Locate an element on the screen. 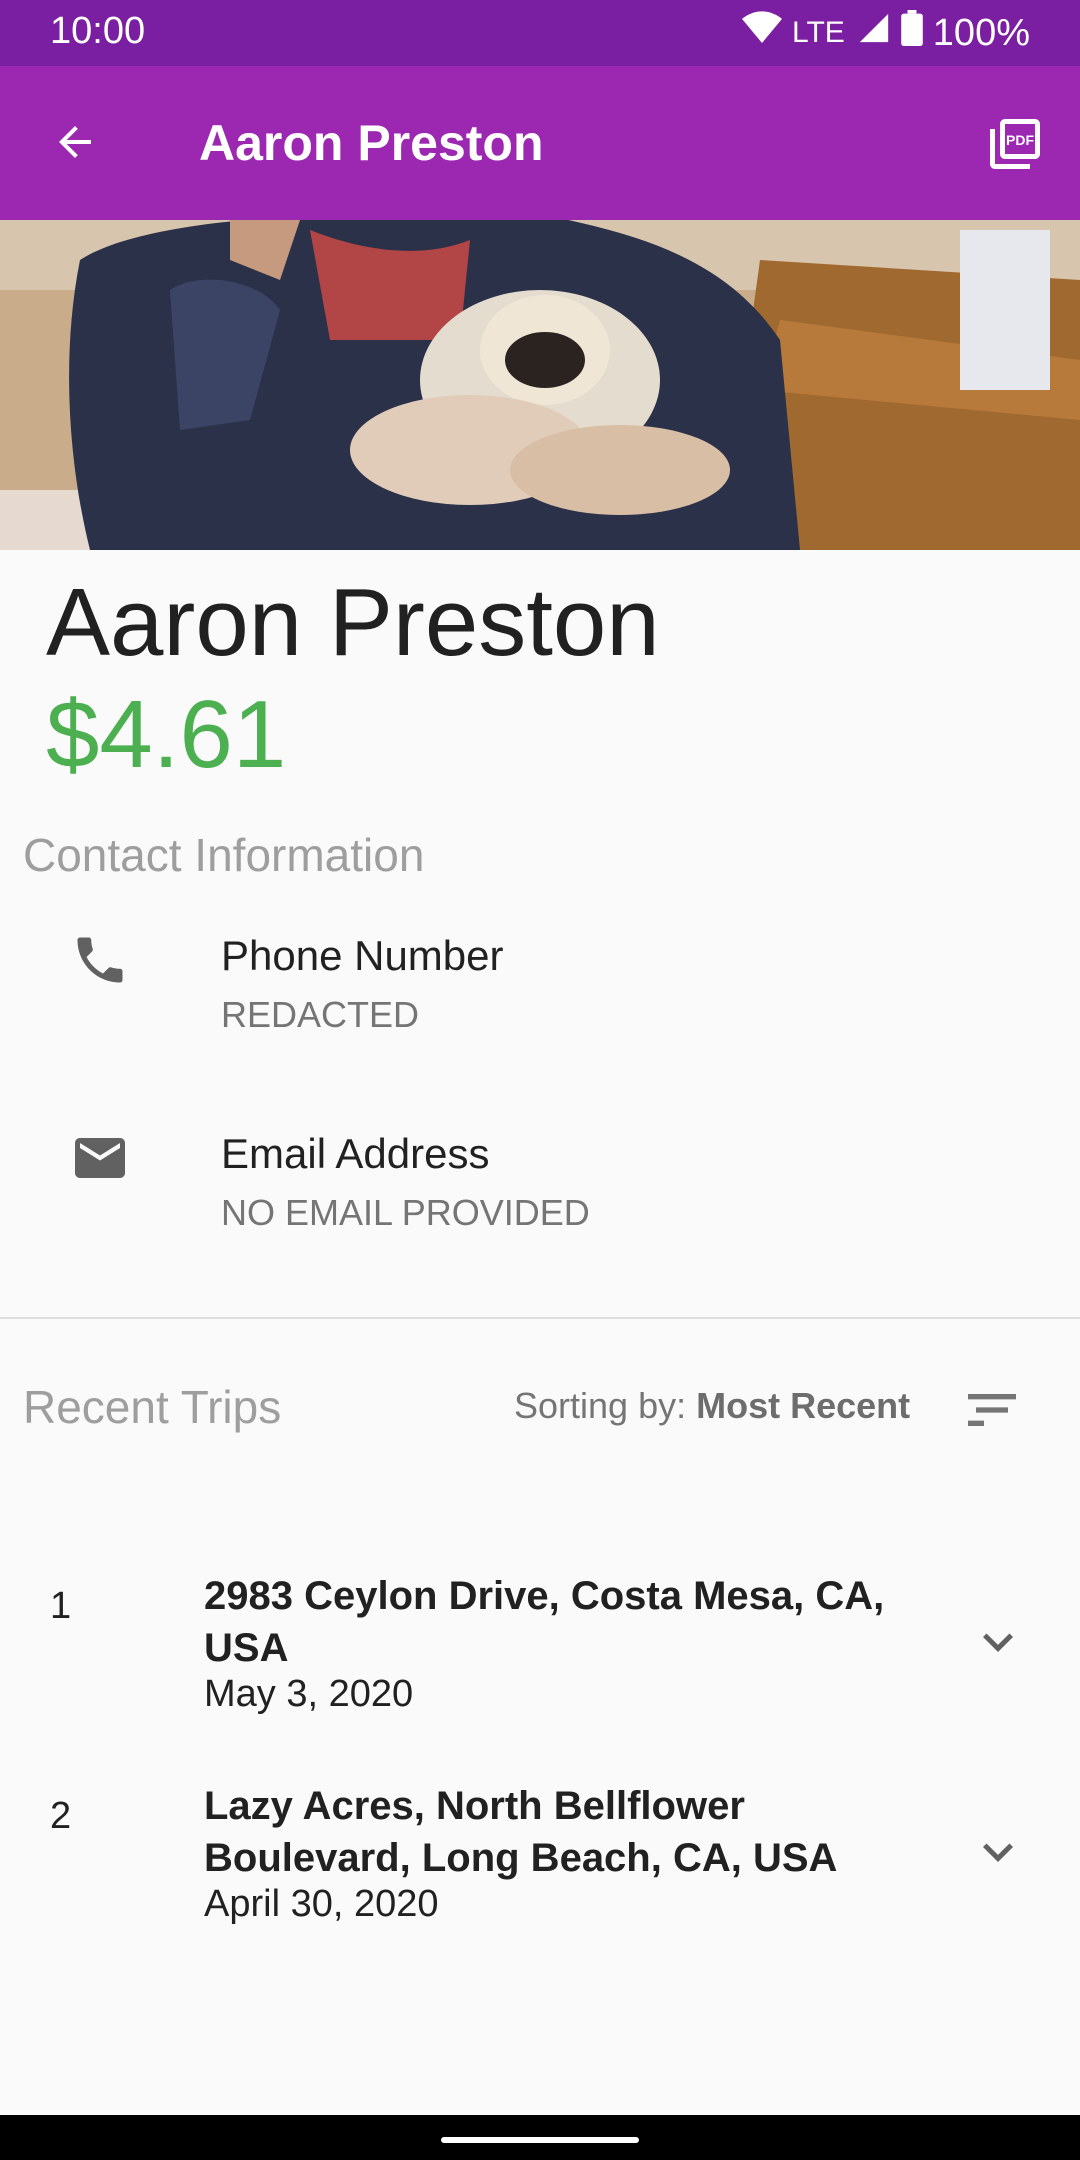  sort-prefix: Sorting by: is located at coordinates (605, 1405).